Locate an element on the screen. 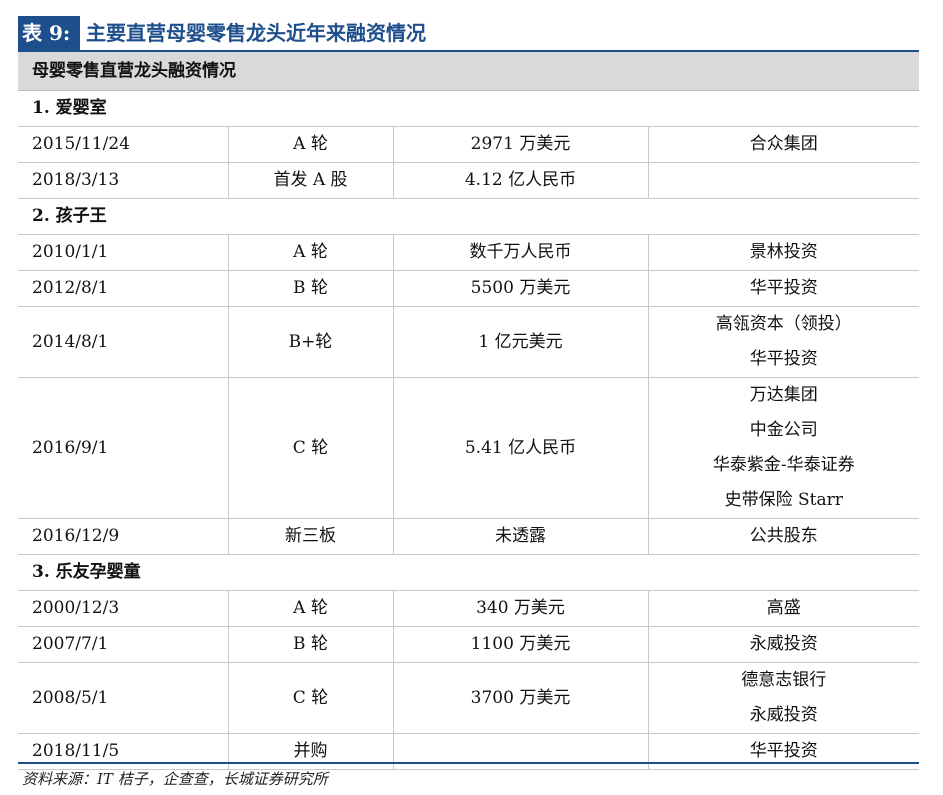 This screenshot has width=943, height=795. round-cell: 并购 is located at coordinates (310, 751).